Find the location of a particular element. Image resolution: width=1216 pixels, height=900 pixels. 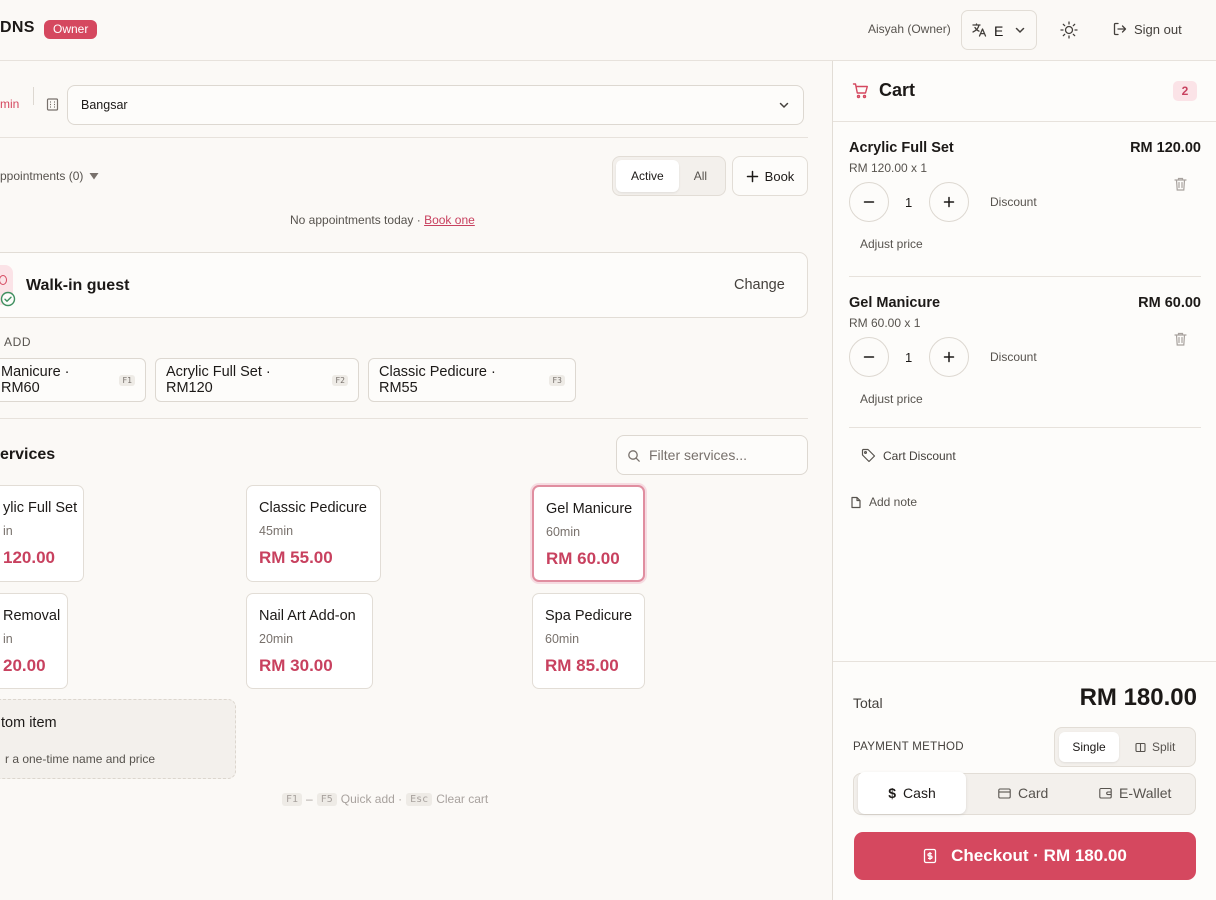

custom-item-card: tom item r a one-time name and price is located at coordinates (118, 739).